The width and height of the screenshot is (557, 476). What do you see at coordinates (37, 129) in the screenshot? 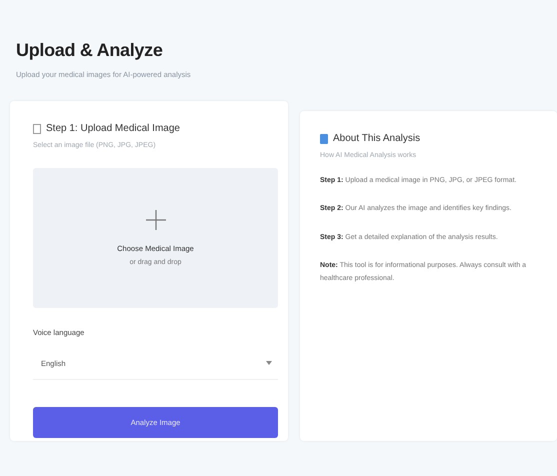
I see `document-icon` at bounding box center [37, 129].